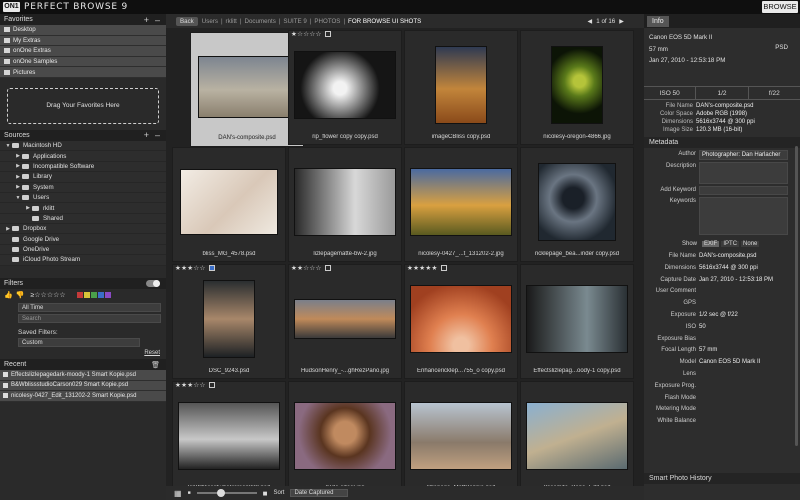 This screenshot has width=800, height=500. I want to click on thumbnail-cell: lizlepage_MattBennie.psd, so click(461, 438).